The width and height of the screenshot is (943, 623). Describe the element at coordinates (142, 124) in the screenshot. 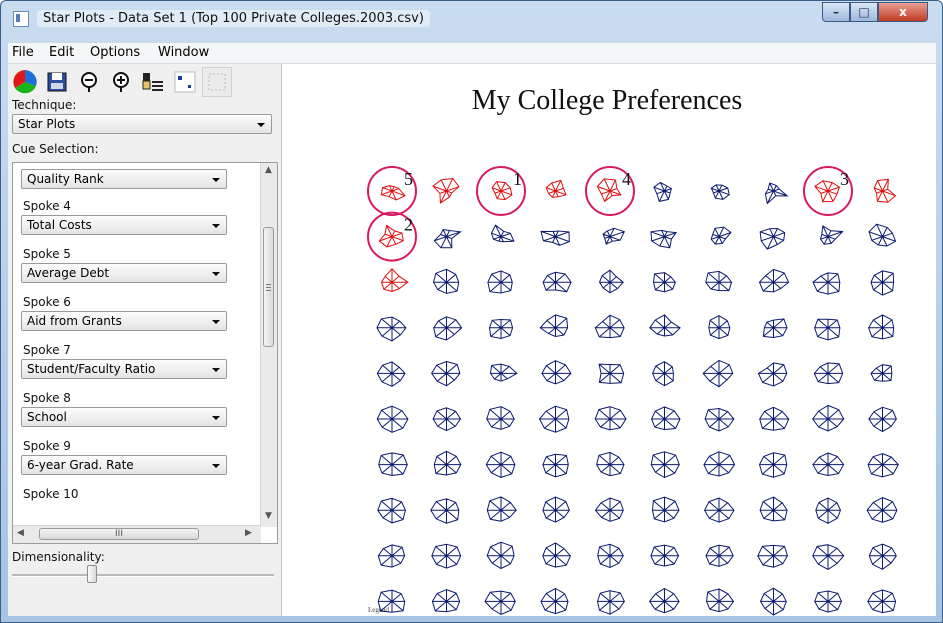

I see `technique-select: Star Plots` at that location.